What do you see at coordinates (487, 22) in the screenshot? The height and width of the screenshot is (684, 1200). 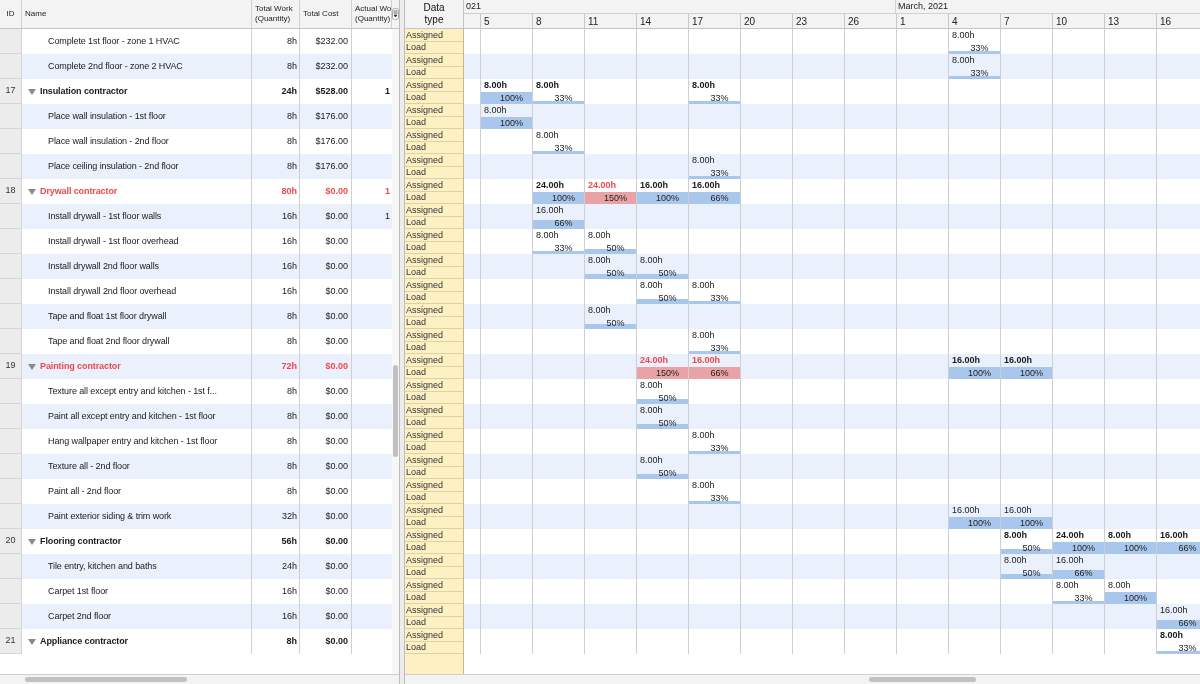 I see `day-label: 5` at bounding box center [487, 22].